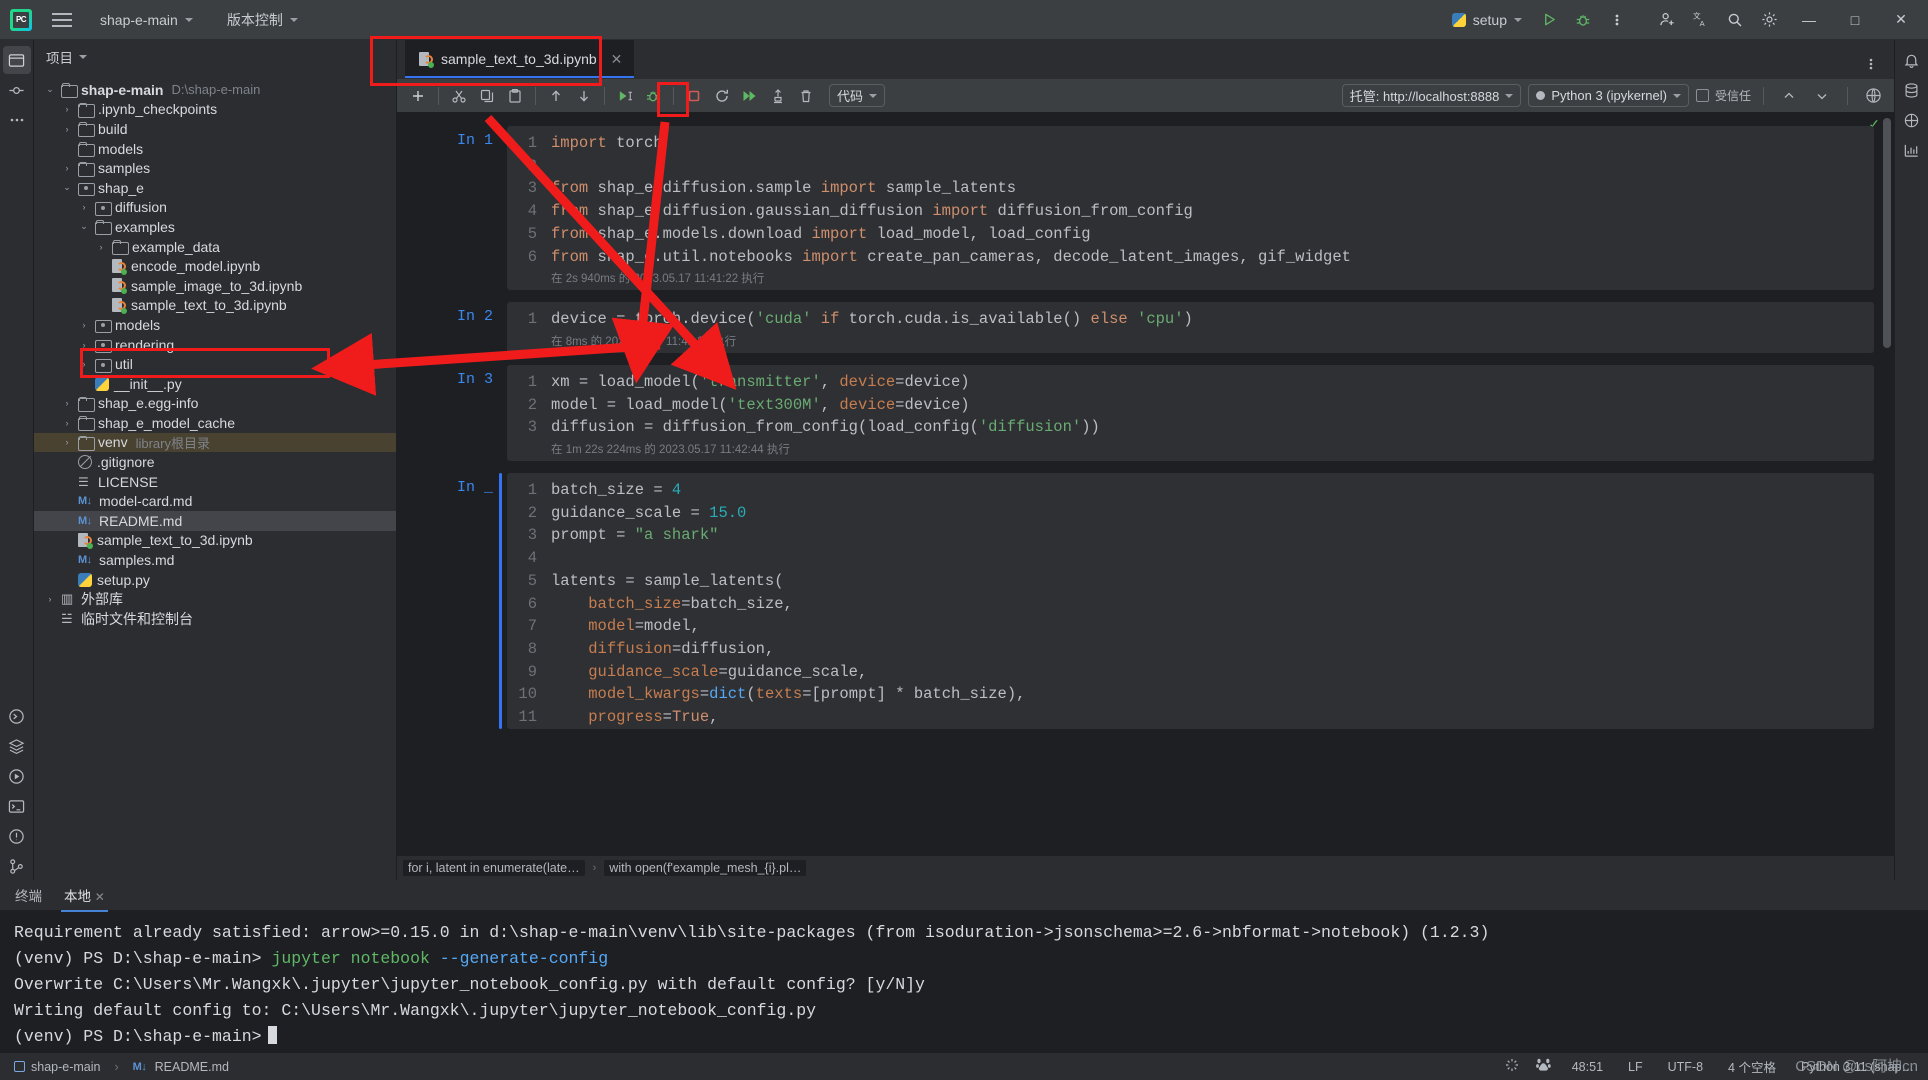 The height and width of the screenshot is (1080, 1928). Describe the element at coordinates (17, 776) in the screenshot. I see `run-tool-icon` at that location.